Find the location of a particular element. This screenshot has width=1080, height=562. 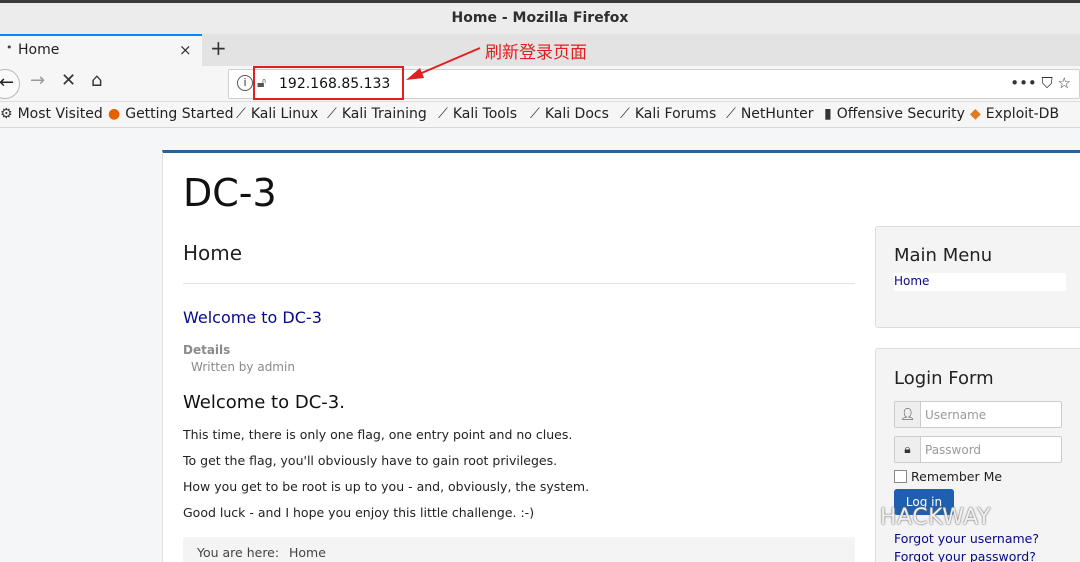

username-field: 👤︎ is located at coordinates (978, 414).